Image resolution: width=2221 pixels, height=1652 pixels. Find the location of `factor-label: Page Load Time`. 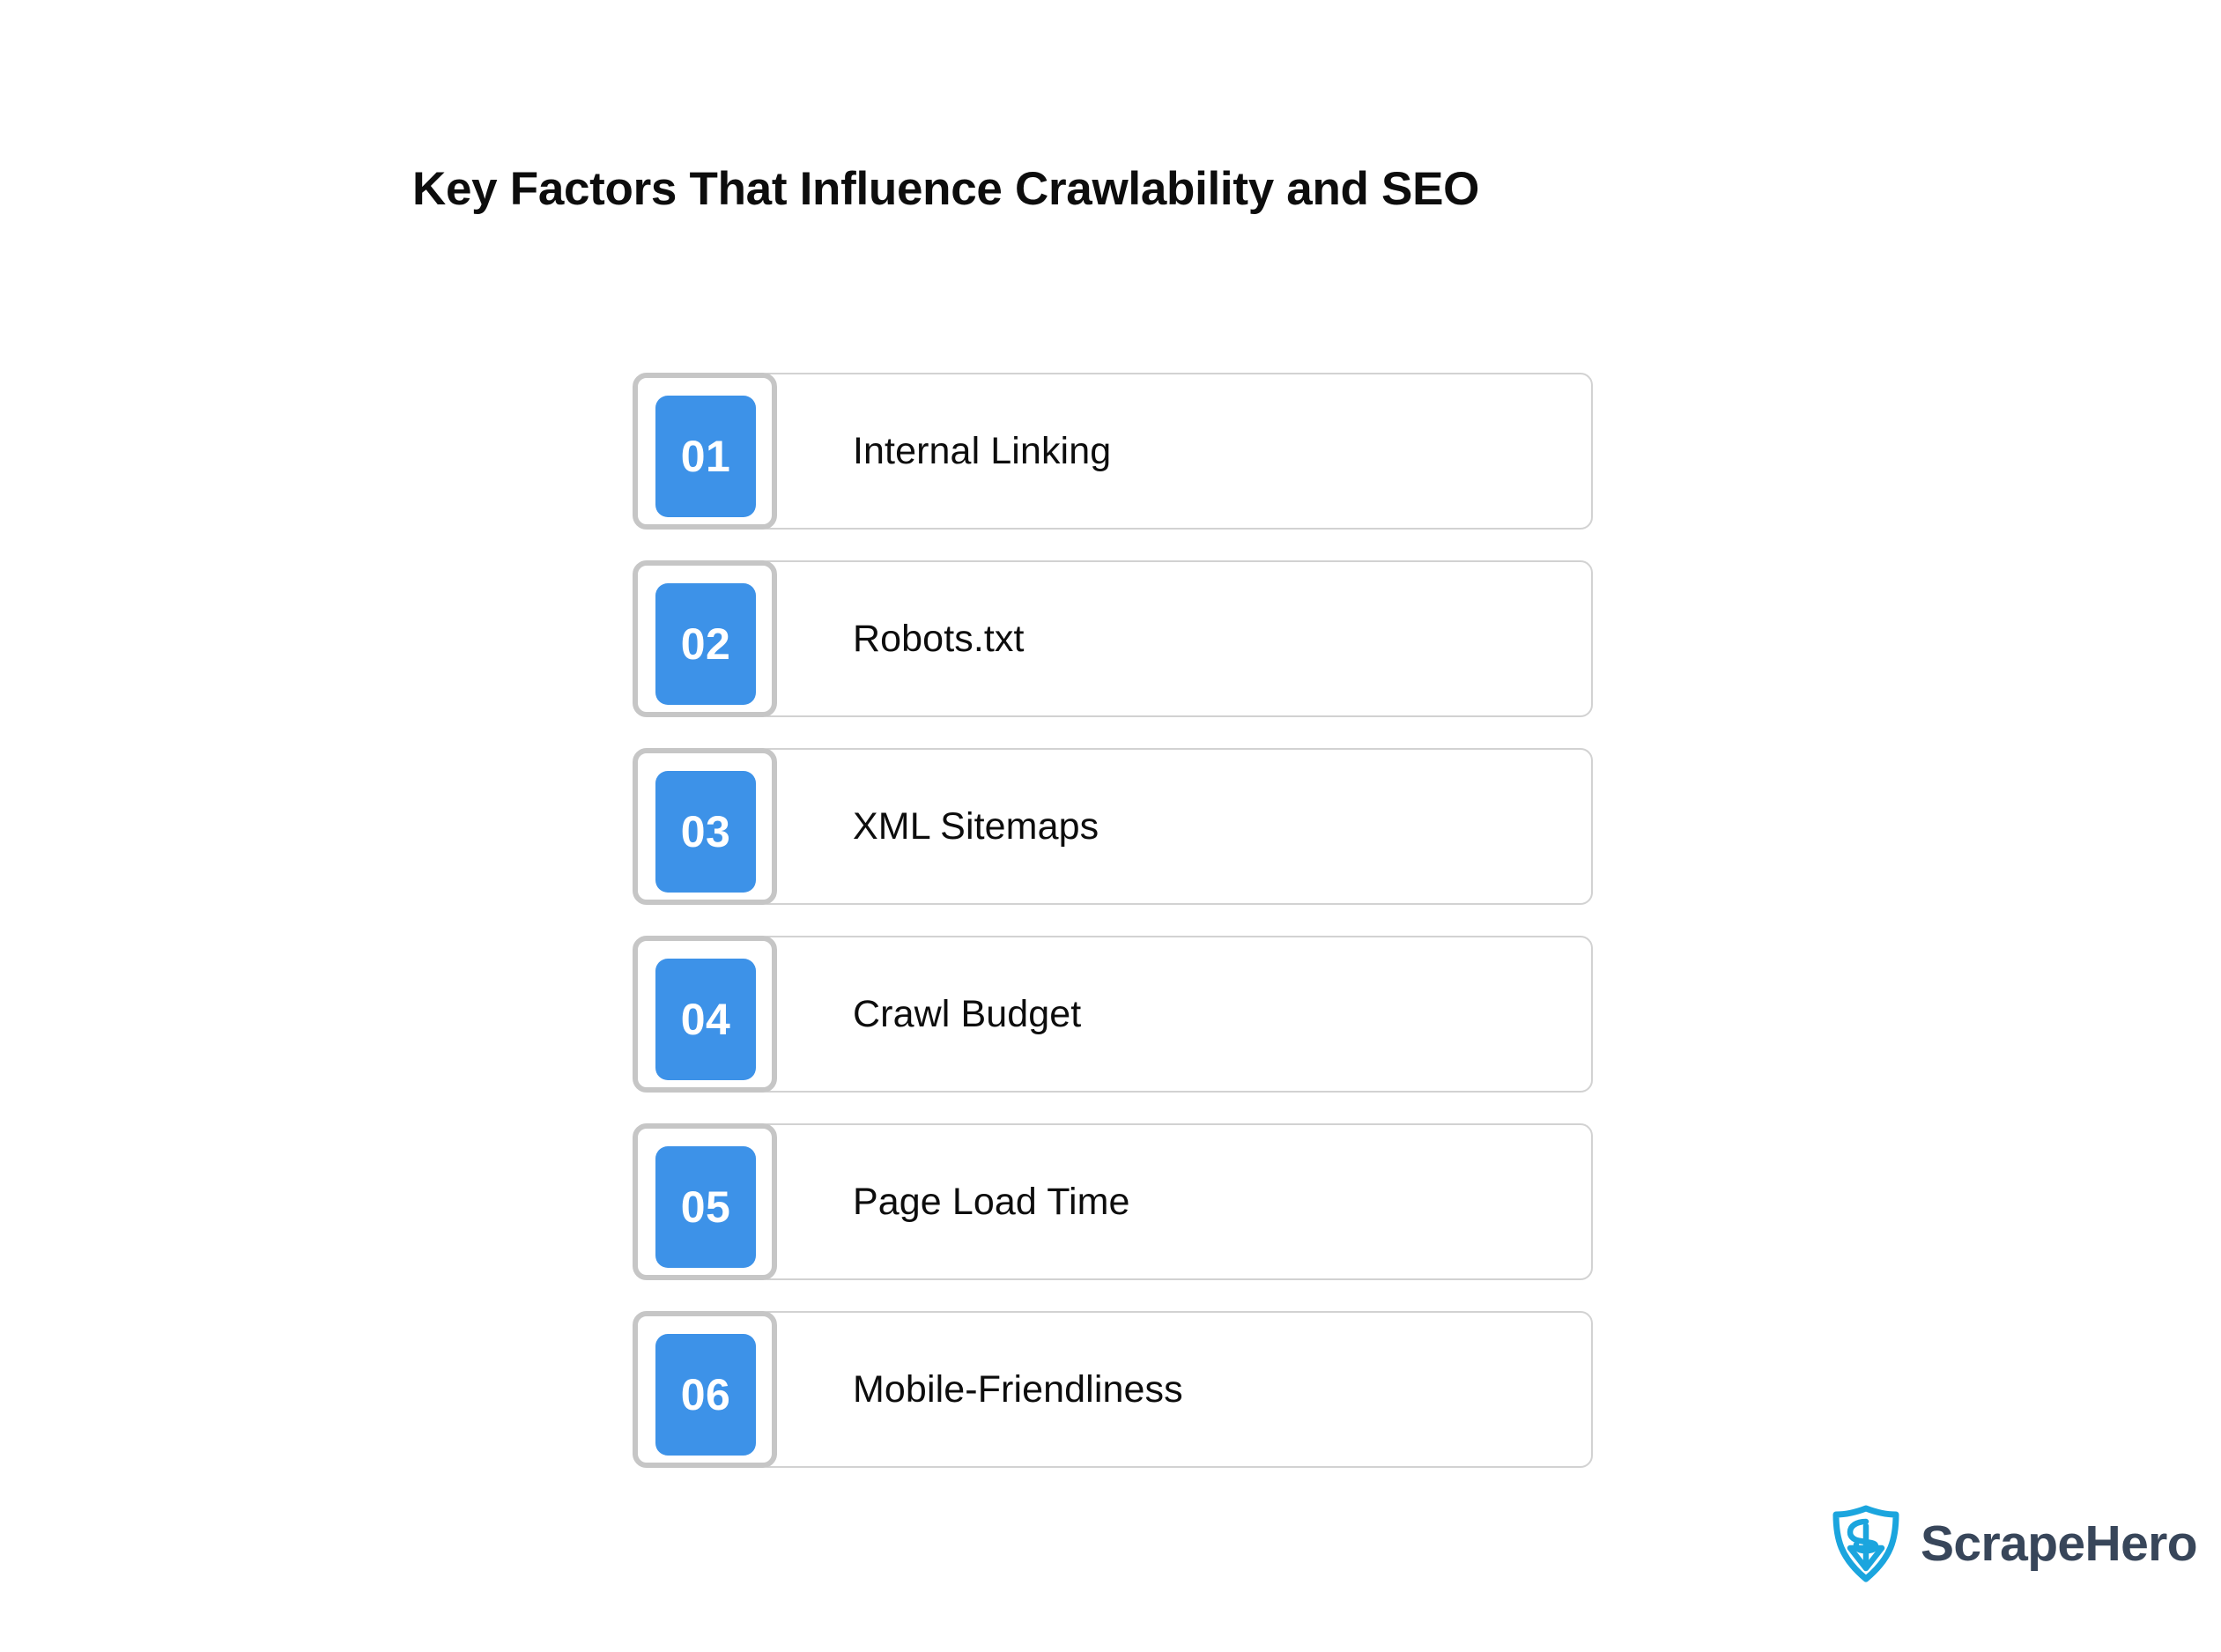

factor-label: Page Load Time is located at coordinates (991, 1201).